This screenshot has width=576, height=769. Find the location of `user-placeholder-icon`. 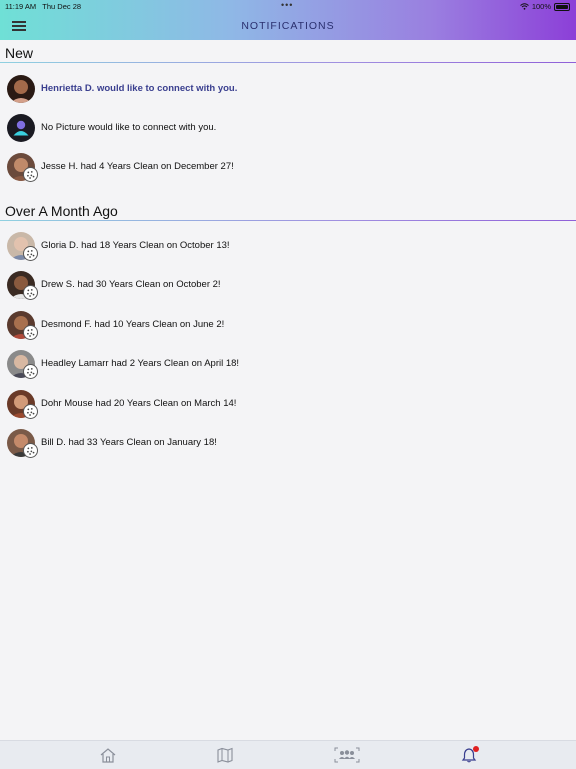

user-placeholder-icon is located at coordinates (21, 128).